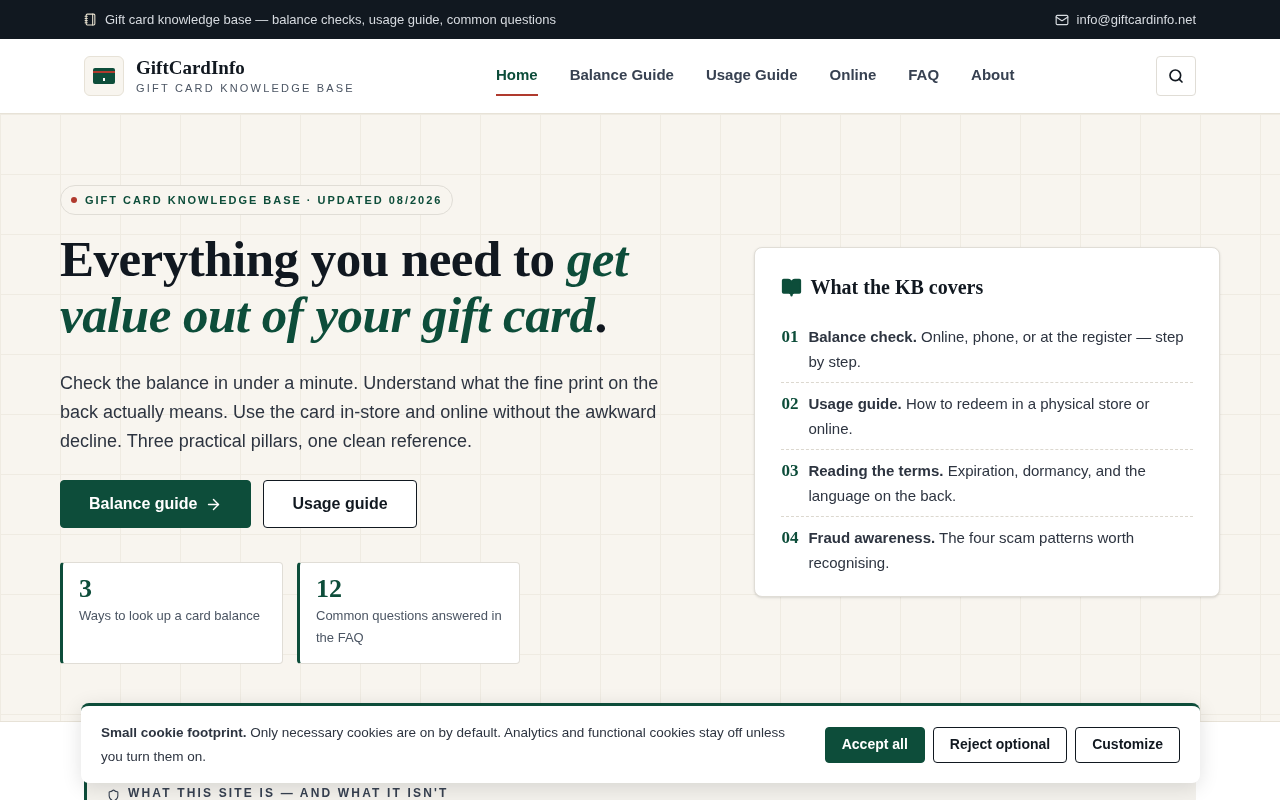 This screenshot has width=1280, height=800. What do you see at coordinates (245, 88) in the screenshot?
I see `brand-subtitle: GIFT CARD KNOWLEDGE BASE` at bounding box center [245, 88].